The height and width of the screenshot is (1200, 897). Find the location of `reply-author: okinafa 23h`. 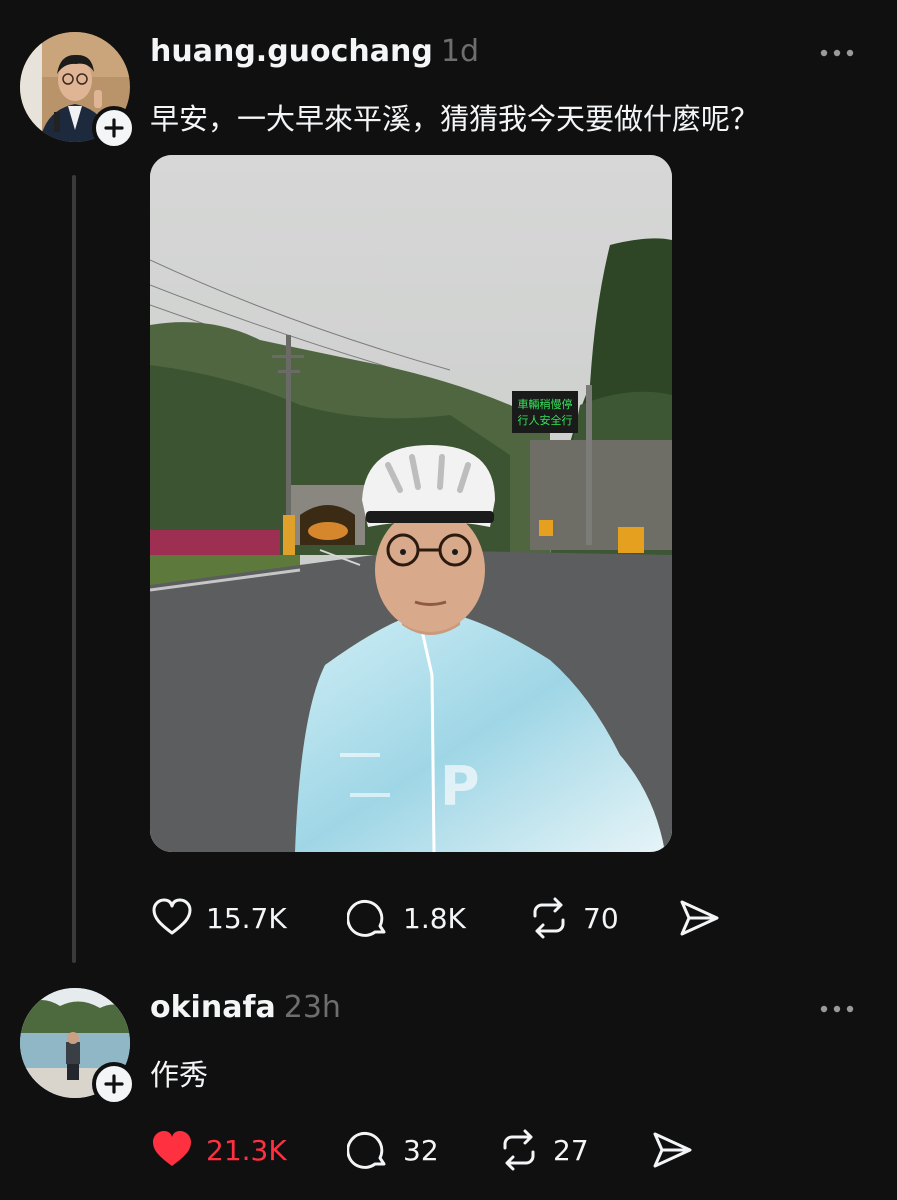

reply-author: okinafa 23h is located at coordinates (245, 1007).